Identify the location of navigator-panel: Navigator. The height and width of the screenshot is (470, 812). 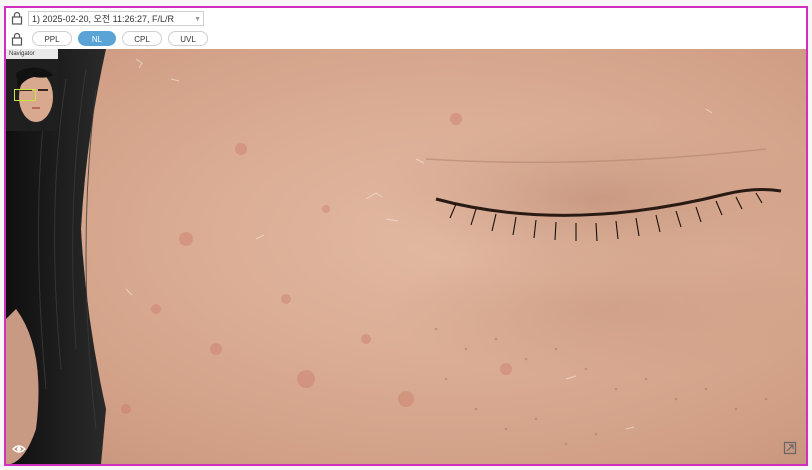
(32, 90).